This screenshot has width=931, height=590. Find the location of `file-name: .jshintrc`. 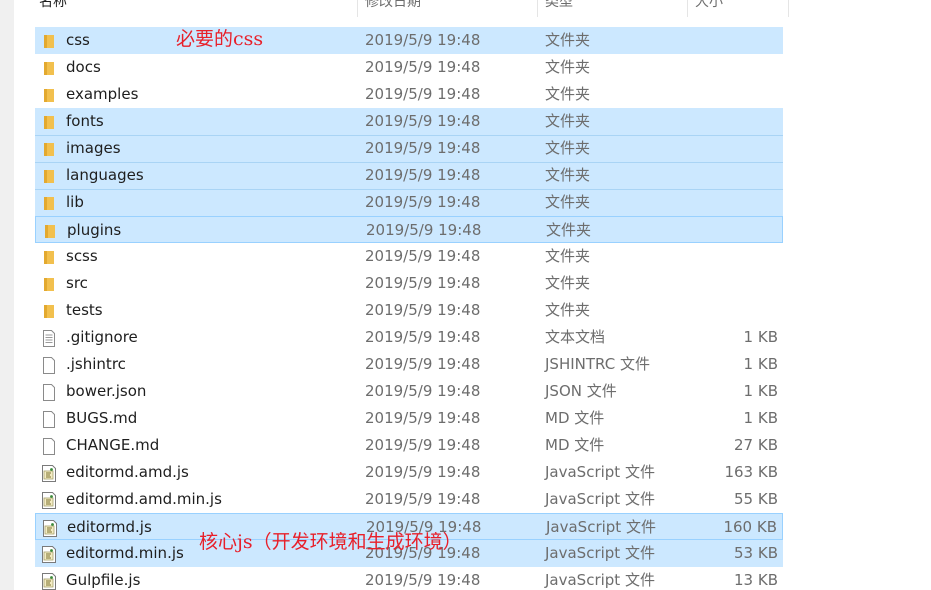

file-name: .jshintrc is located at coordinates (96, 364).